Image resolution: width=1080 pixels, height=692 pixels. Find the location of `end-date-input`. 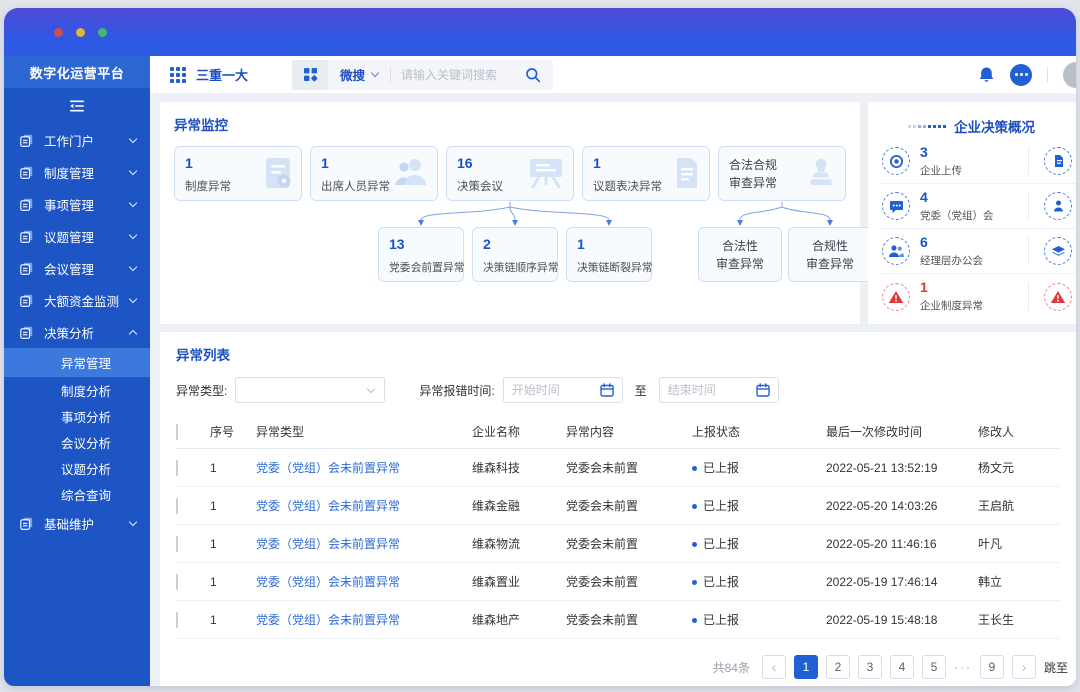

end-date-input is located at coordinates (718, 390).